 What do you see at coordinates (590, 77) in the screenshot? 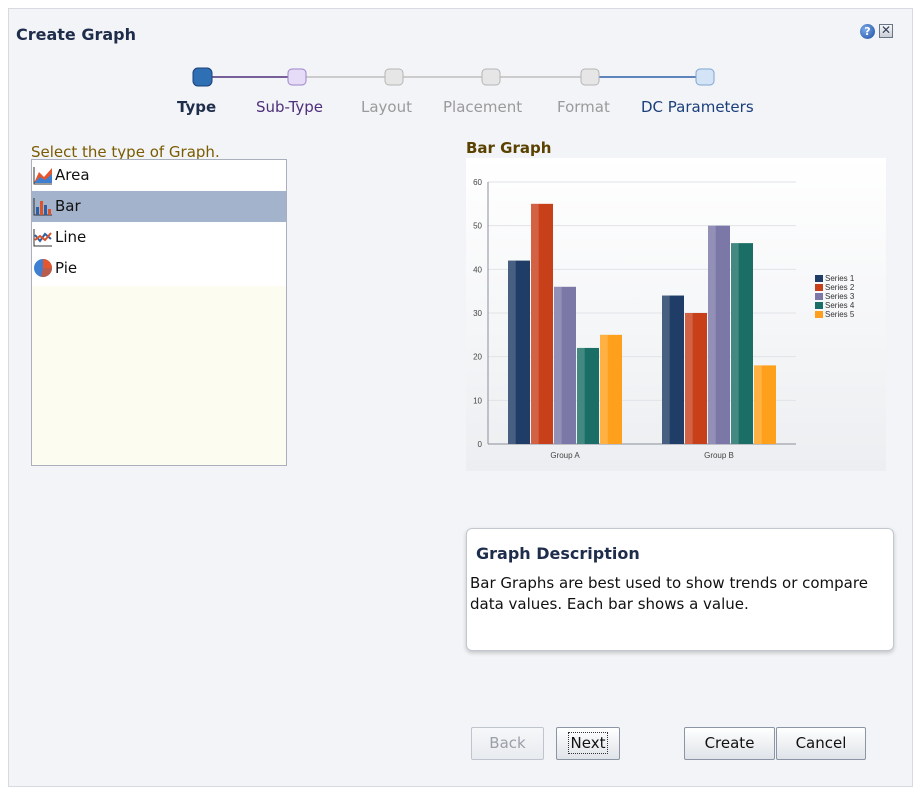
I see `step-format-stop` at bounding box center [590, 77].